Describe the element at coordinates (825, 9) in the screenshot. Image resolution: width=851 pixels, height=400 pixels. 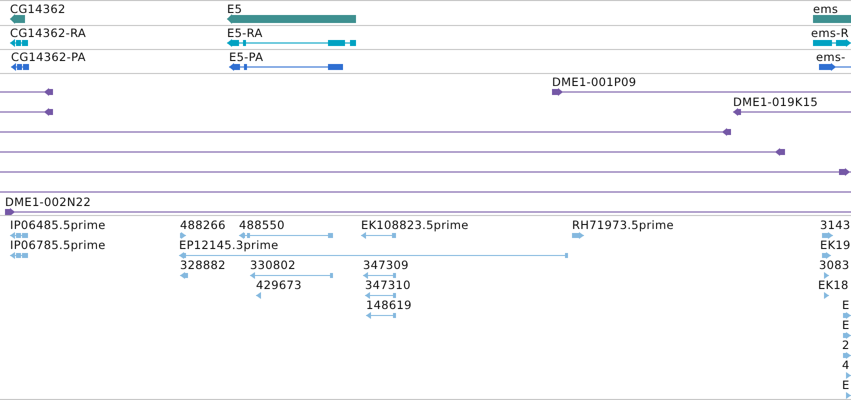
I see `feature-label: ems` at that location.